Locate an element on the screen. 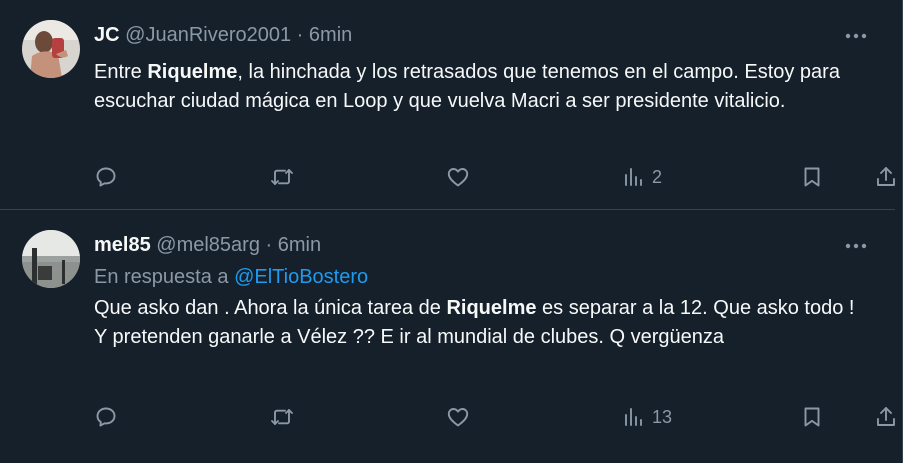  action-bar: 2 is located at coordinates (494, 177).